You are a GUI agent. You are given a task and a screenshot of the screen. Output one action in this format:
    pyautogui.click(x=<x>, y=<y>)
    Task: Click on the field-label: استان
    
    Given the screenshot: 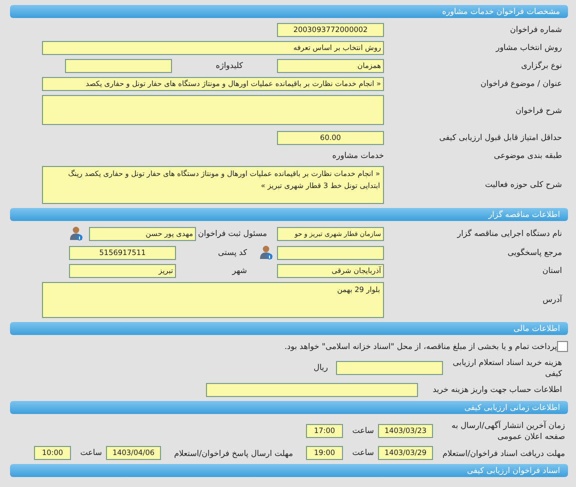 What is the action you would take?
    pyautogui.click(x=552, y=271)
    